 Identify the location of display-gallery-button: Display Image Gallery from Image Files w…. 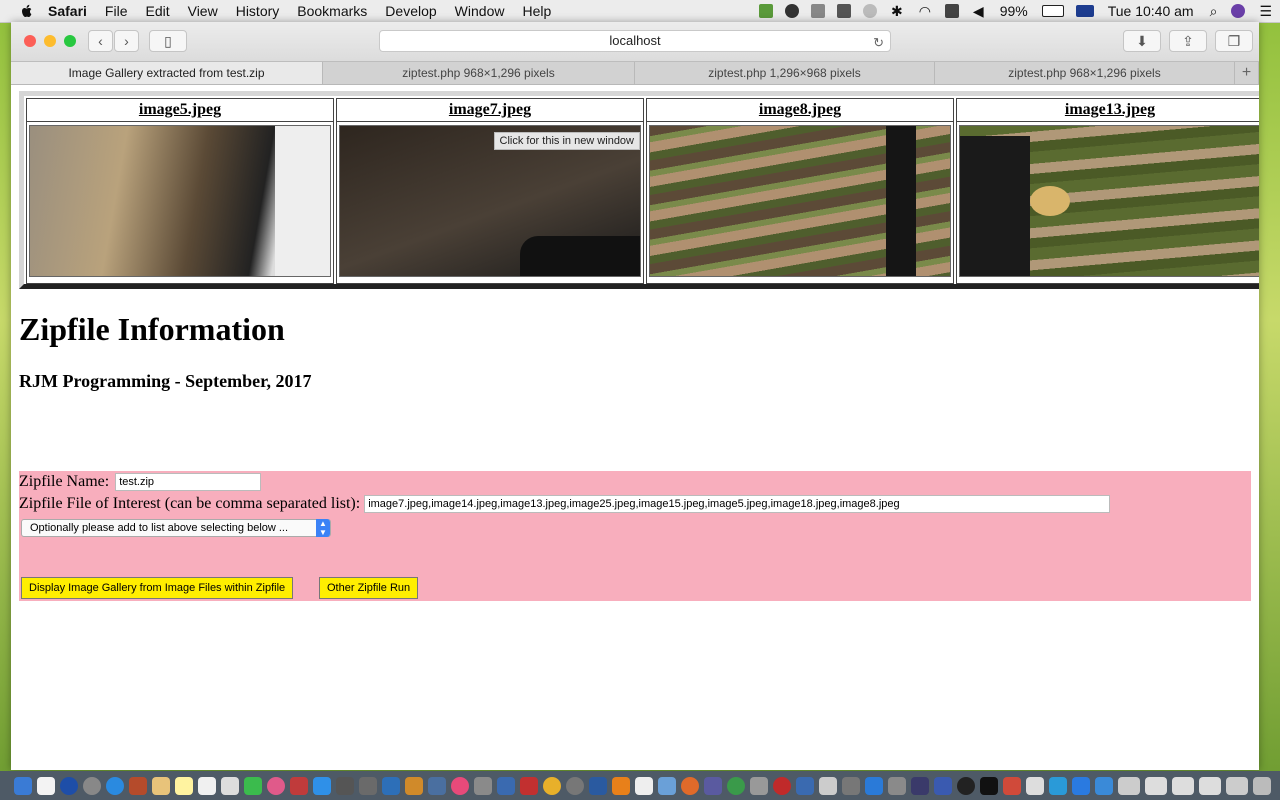
(157, 588).